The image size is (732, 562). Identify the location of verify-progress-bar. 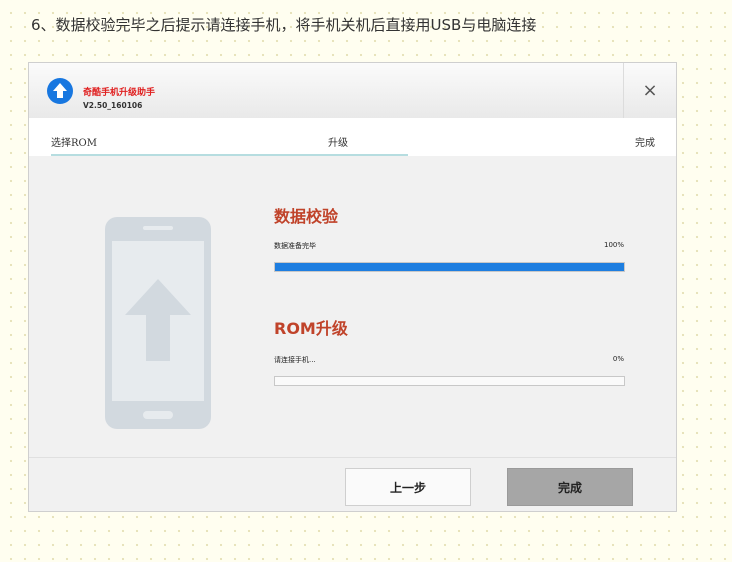
(449, 267).